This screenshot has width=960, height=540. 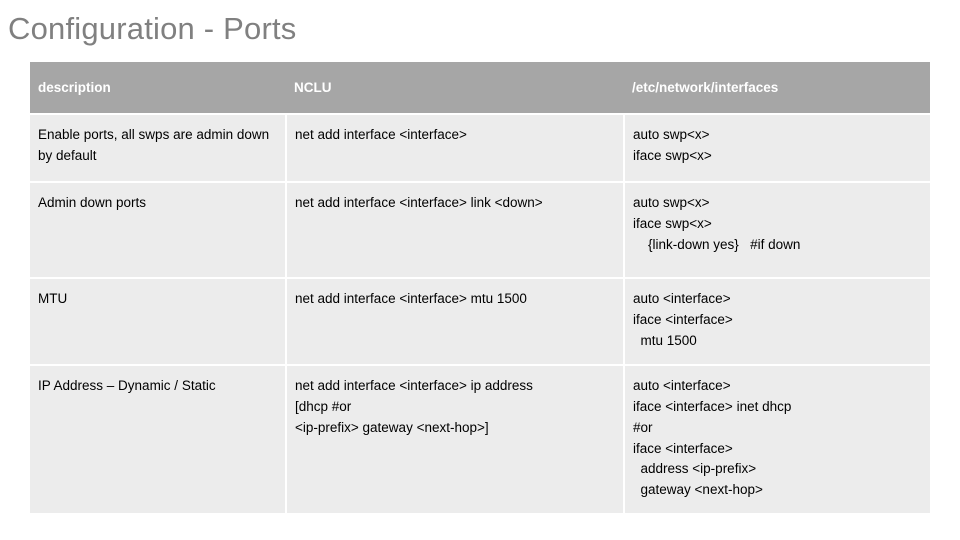 I want to click on column-header-interfaces: /etc/network/interfaces, so click(x=777, y=88).